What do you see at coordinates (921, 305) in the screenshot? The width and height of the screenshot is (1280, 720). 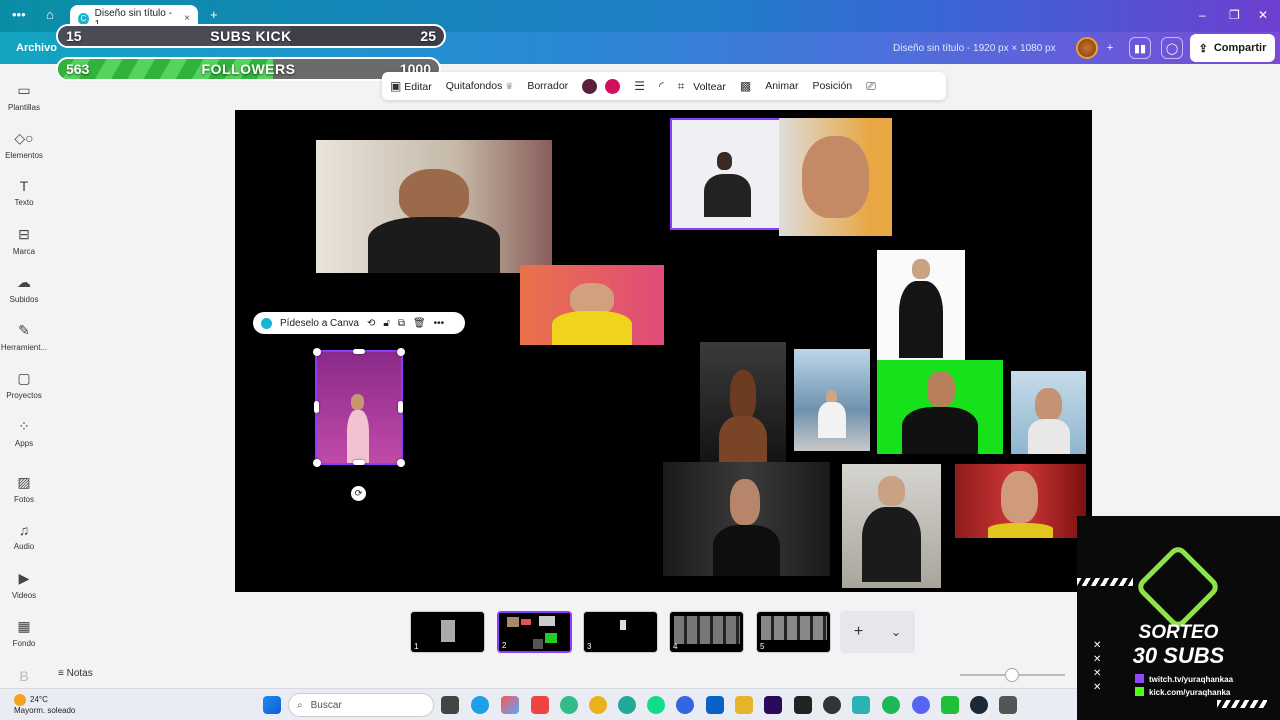 I see `photo-man-kick-shirt` at bounding box center [921, 305].